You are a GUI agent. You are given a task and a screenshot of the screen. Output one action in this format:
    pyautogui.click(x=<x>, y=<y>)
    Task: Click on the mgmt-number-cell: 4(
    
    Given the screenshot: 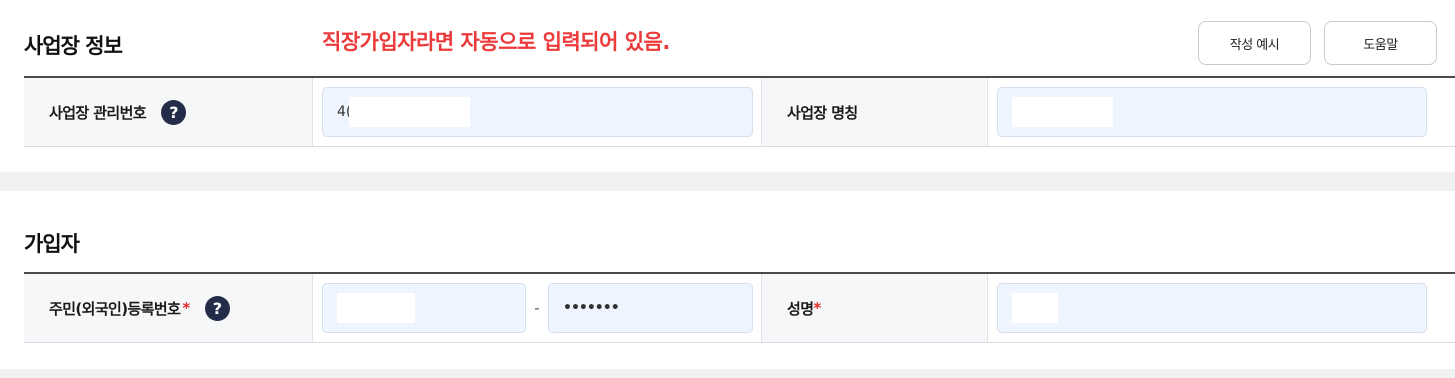 What is the action you would take?
    pyautogui.click(x=537, y=112)
    